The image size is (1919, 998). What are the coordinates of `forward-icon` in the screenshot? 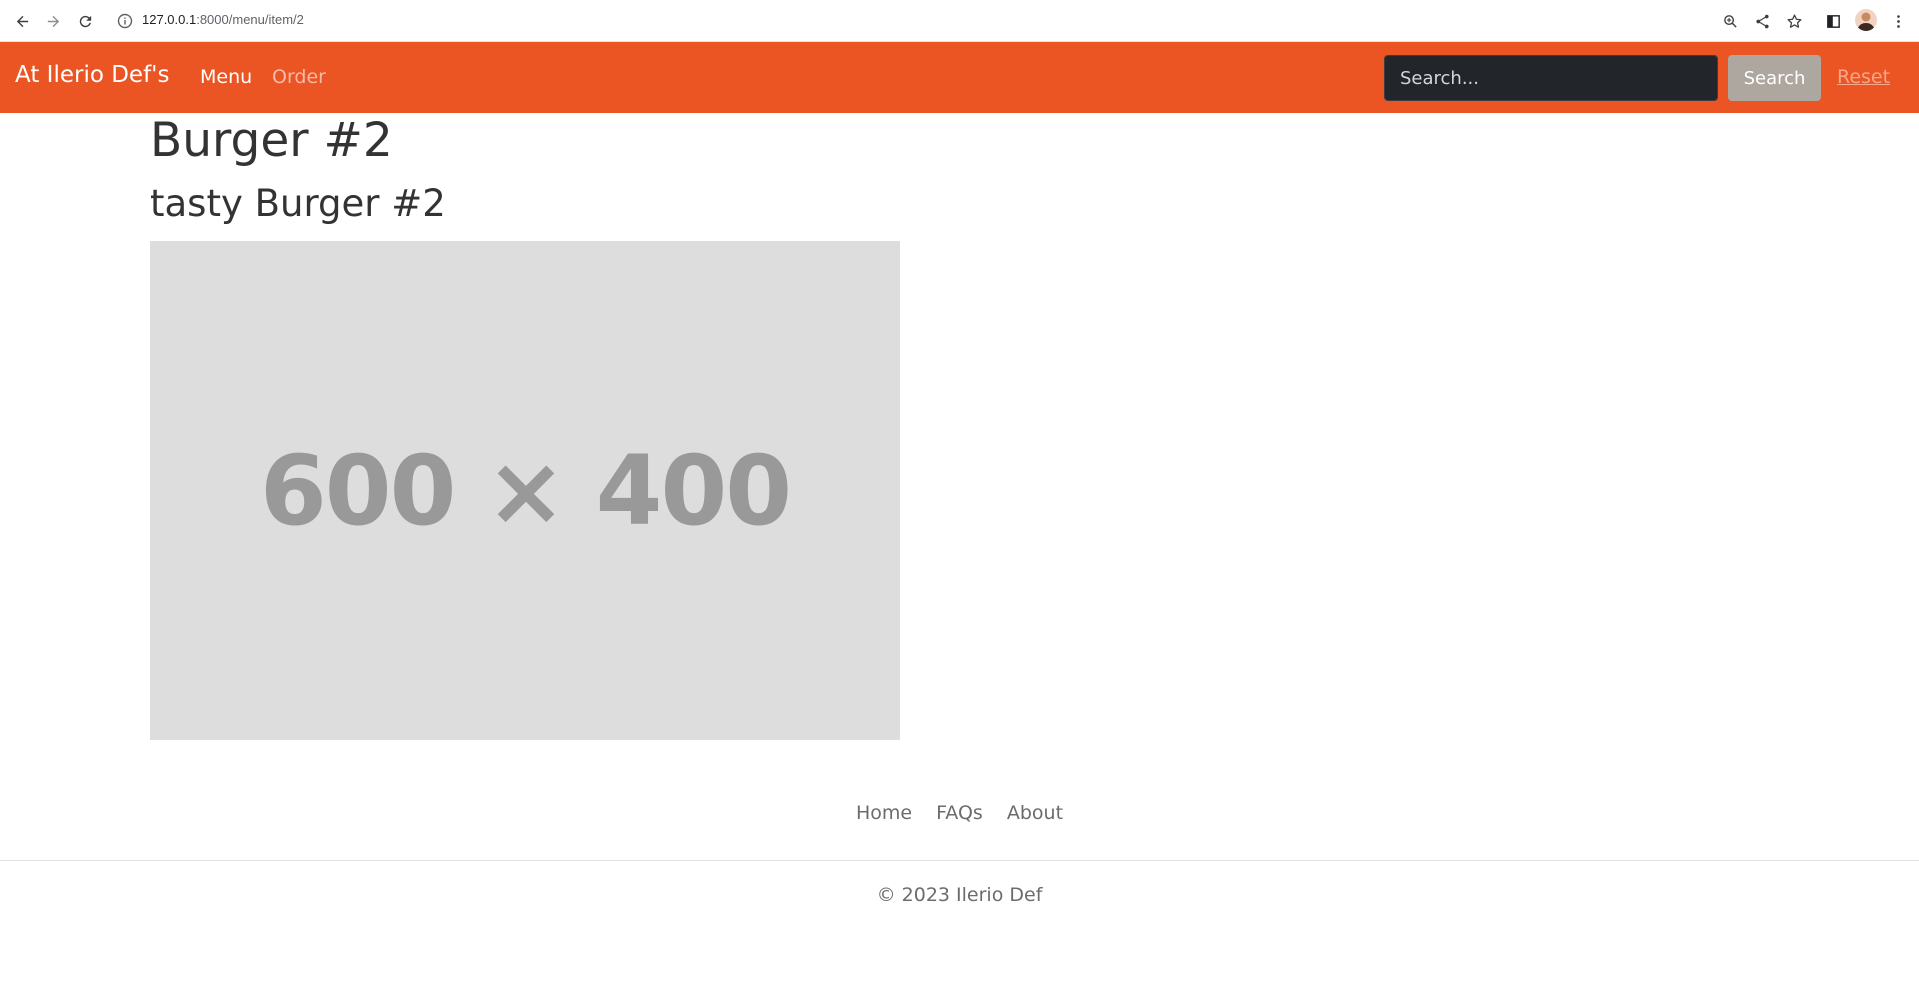 It's located at (53, 21).